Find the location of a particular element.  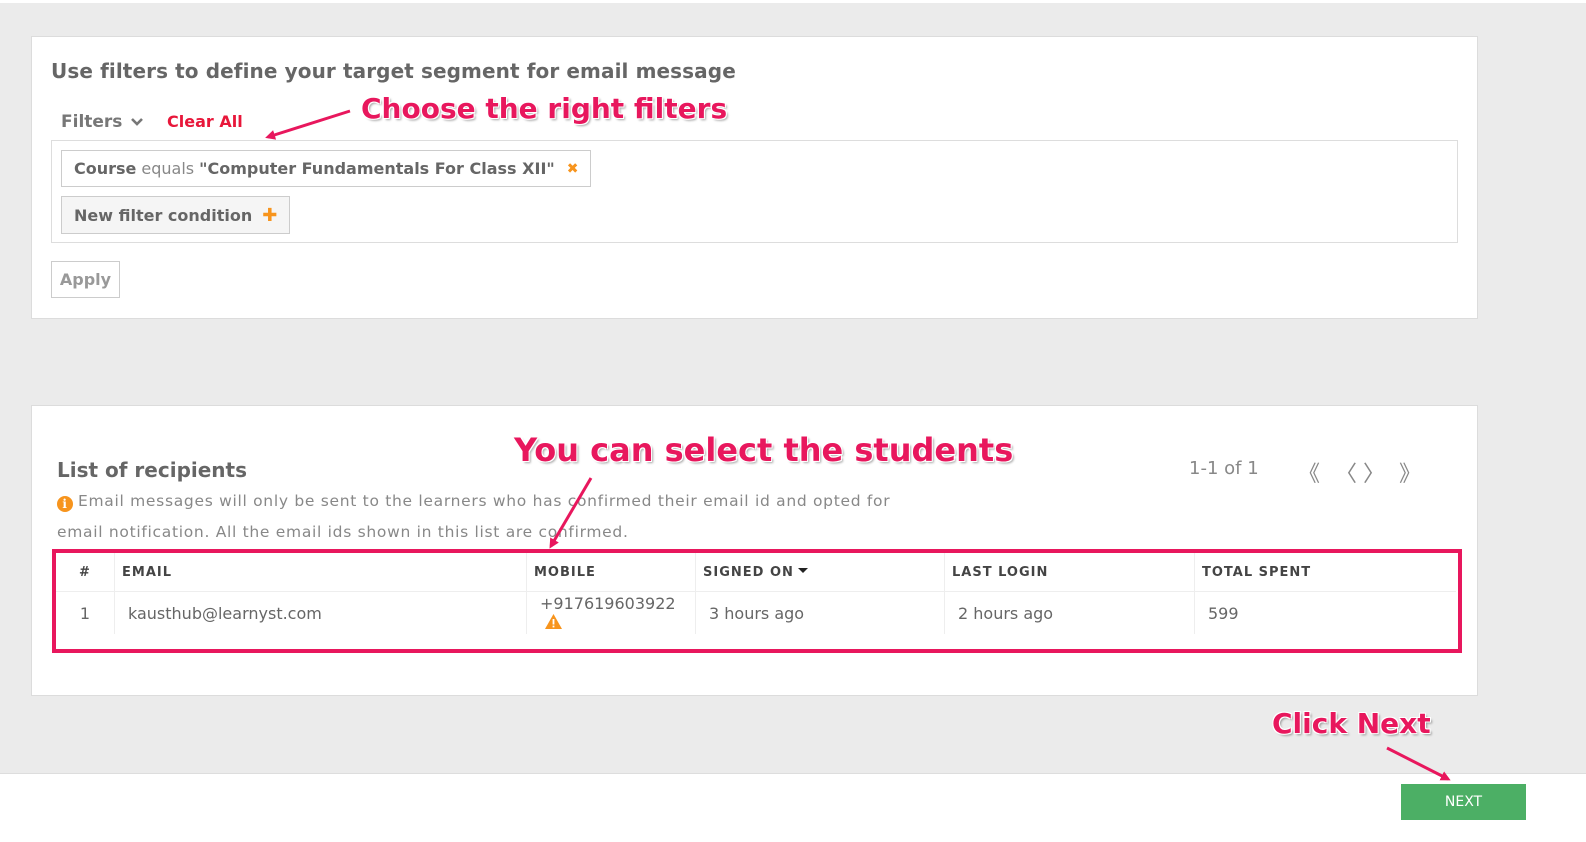

condition-value: "Computer Fundamentals For Class XII" is located at coordinates (377, 168).